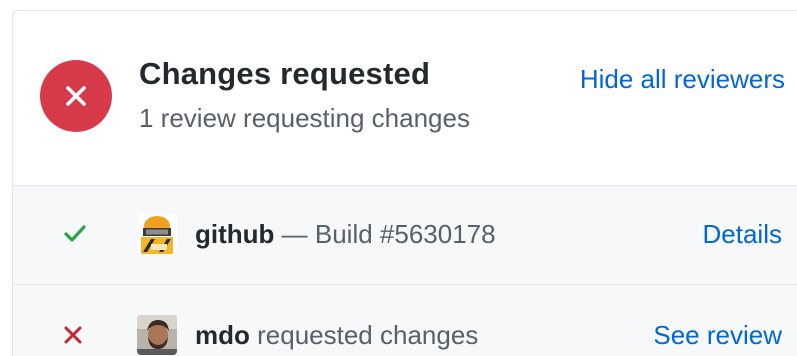 The height and width of the screenshot is (356, 797). What do you see at coordinates (75, 233) in the screenshot?
I see `check-icon` at bounding box center [75, 233].